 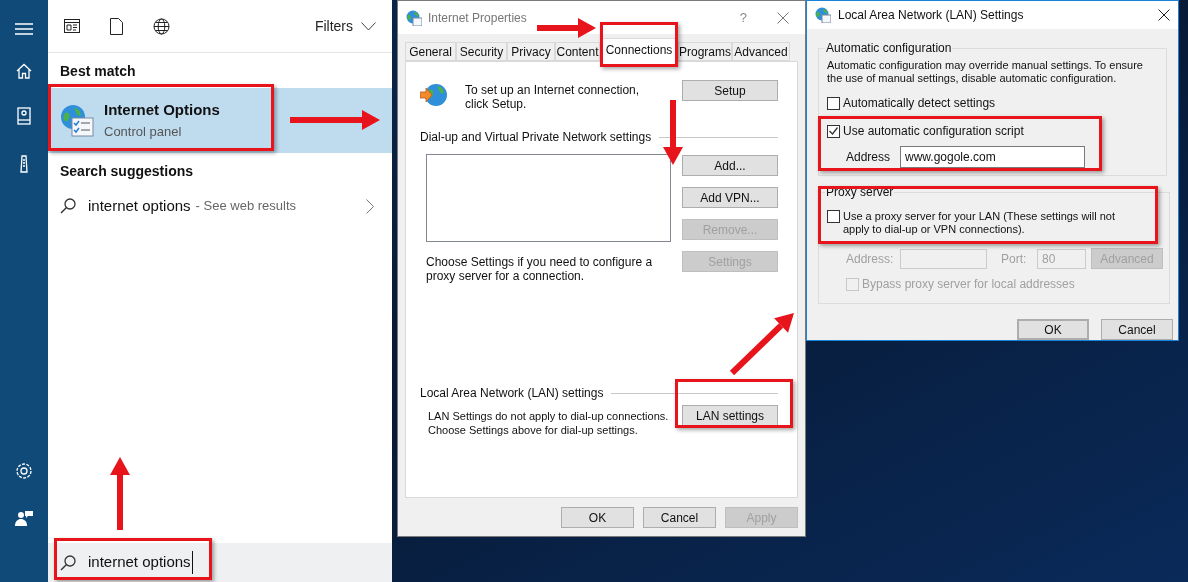 I want to click on news-icon, so click(x=72, y=26).